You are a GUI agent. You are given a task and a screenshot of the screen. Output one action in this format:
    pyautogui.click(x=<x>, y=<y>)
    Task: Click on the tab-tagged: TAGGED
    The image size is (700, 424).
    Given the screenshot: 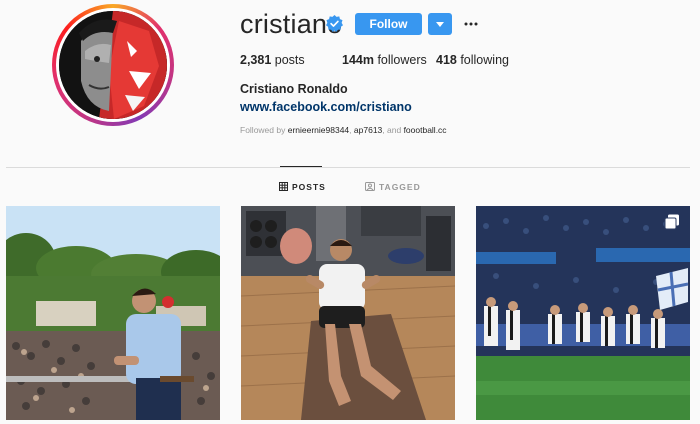 What is the action you would take?
    pyautogui.click(x=393, y=187)
    